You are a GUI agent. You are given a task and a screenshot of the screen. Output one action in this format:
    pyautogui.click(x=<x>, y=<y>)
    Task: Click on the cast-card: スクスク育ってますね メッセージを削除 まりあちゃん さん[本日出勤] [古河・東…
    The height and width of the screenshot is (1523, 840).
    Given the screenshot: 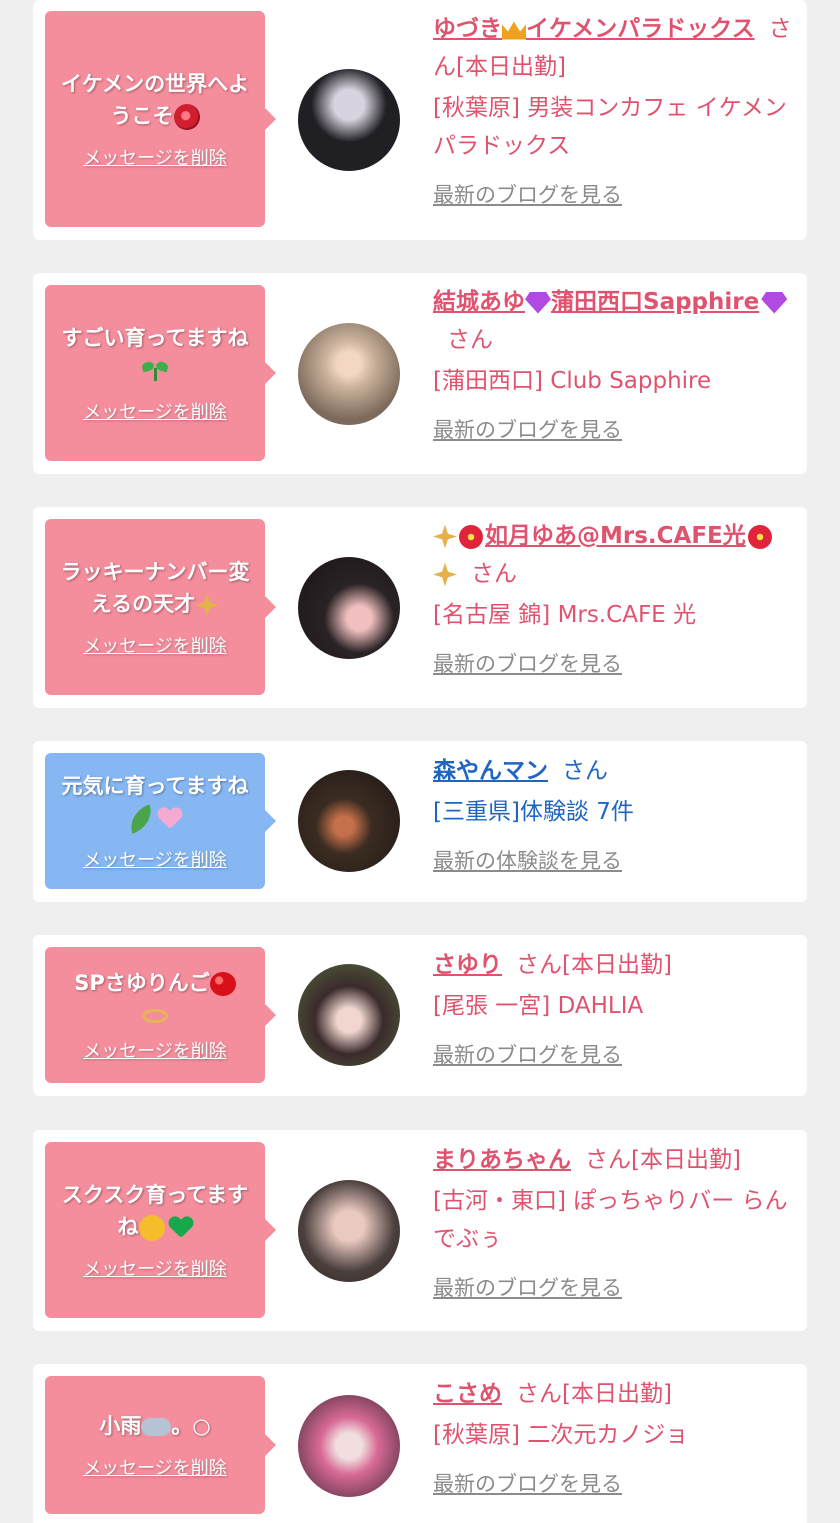 What is the action you would take?
    pyautogui.click(x=420, y=1230)
    